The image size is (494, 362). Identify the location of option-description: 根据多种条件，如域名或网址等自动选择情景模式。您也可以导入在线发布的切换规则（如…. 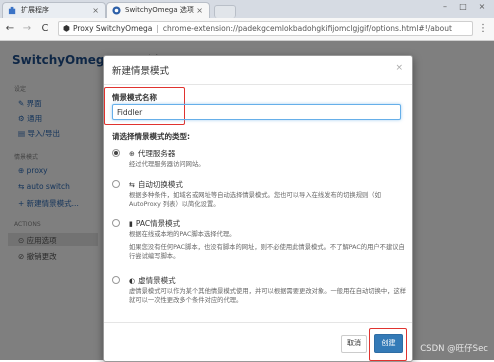
(255, 200).